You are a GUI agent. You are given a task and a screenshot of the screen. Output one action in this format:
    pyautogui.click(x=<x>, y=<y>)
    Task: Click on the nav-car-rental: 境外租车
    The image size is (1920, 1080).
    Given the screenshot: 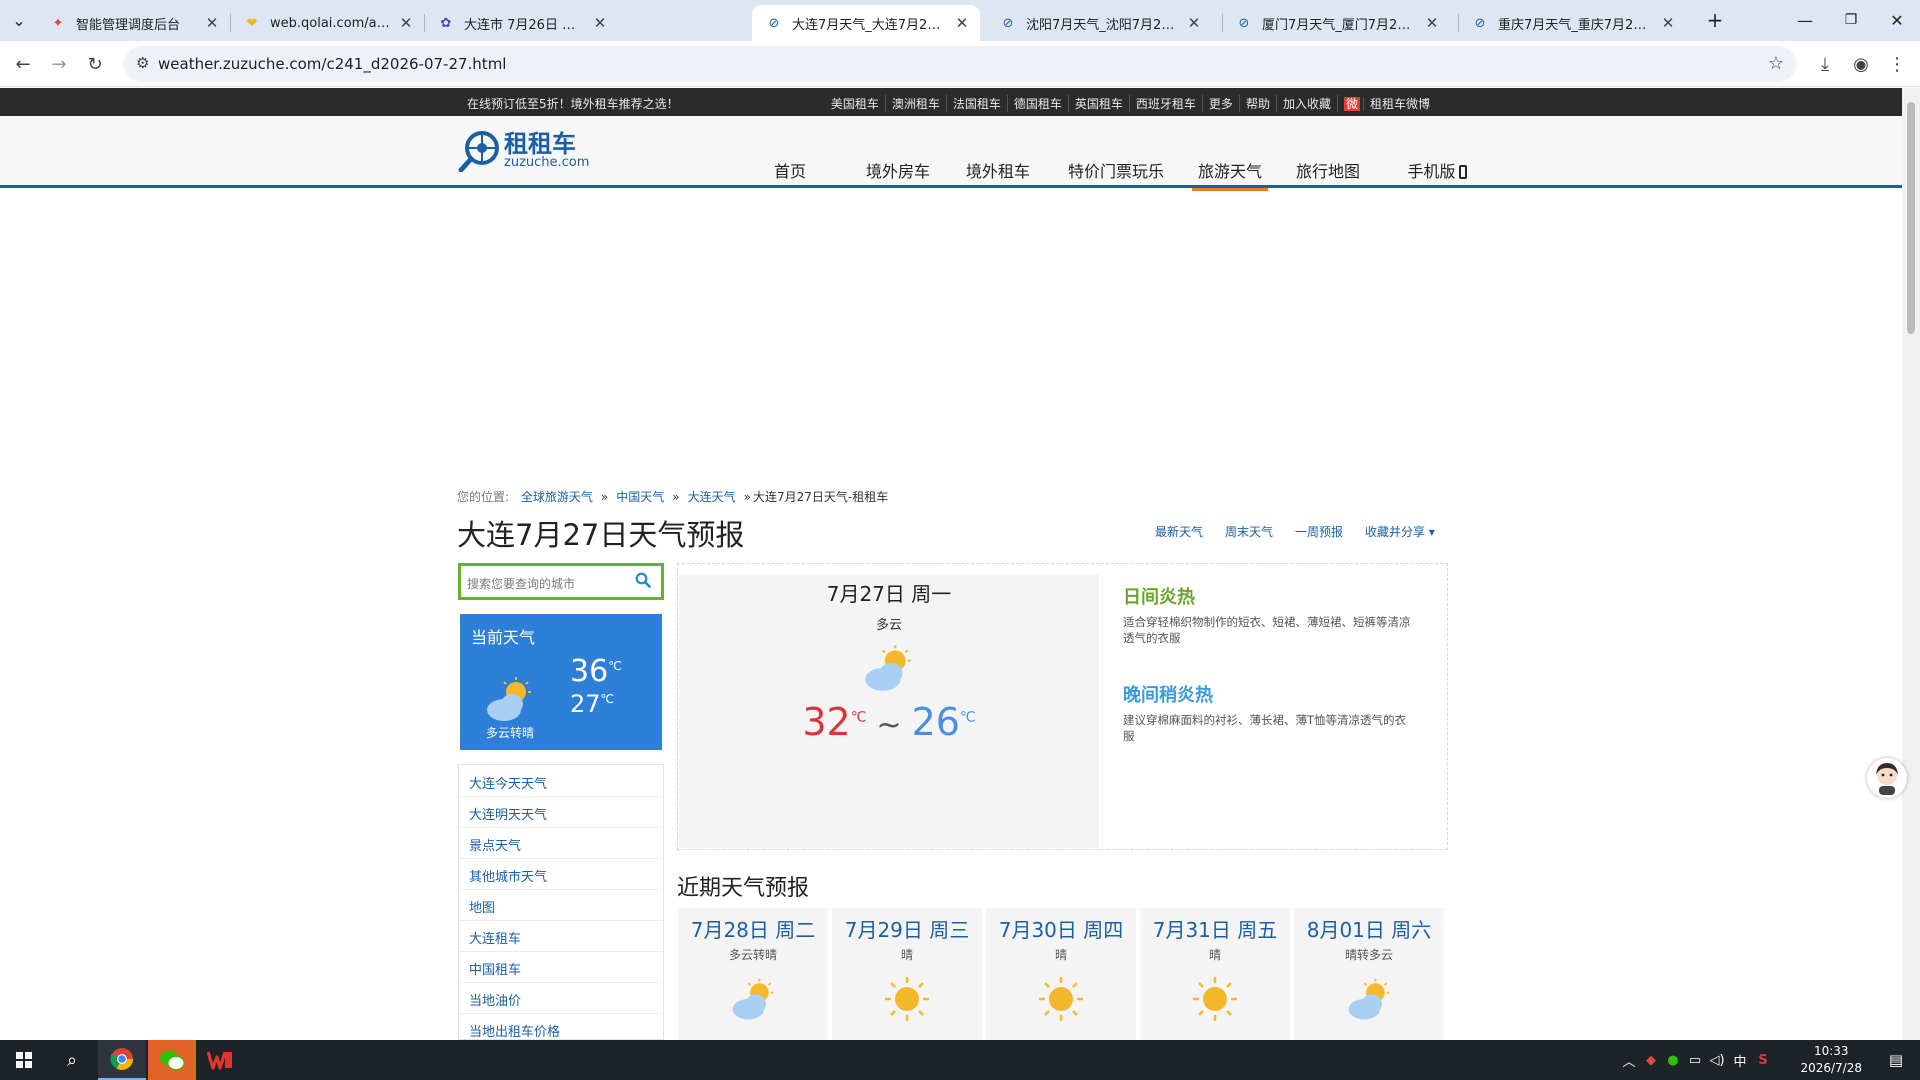 What is the action you would take?
    pyautogui.click(x=998, y=173)
    